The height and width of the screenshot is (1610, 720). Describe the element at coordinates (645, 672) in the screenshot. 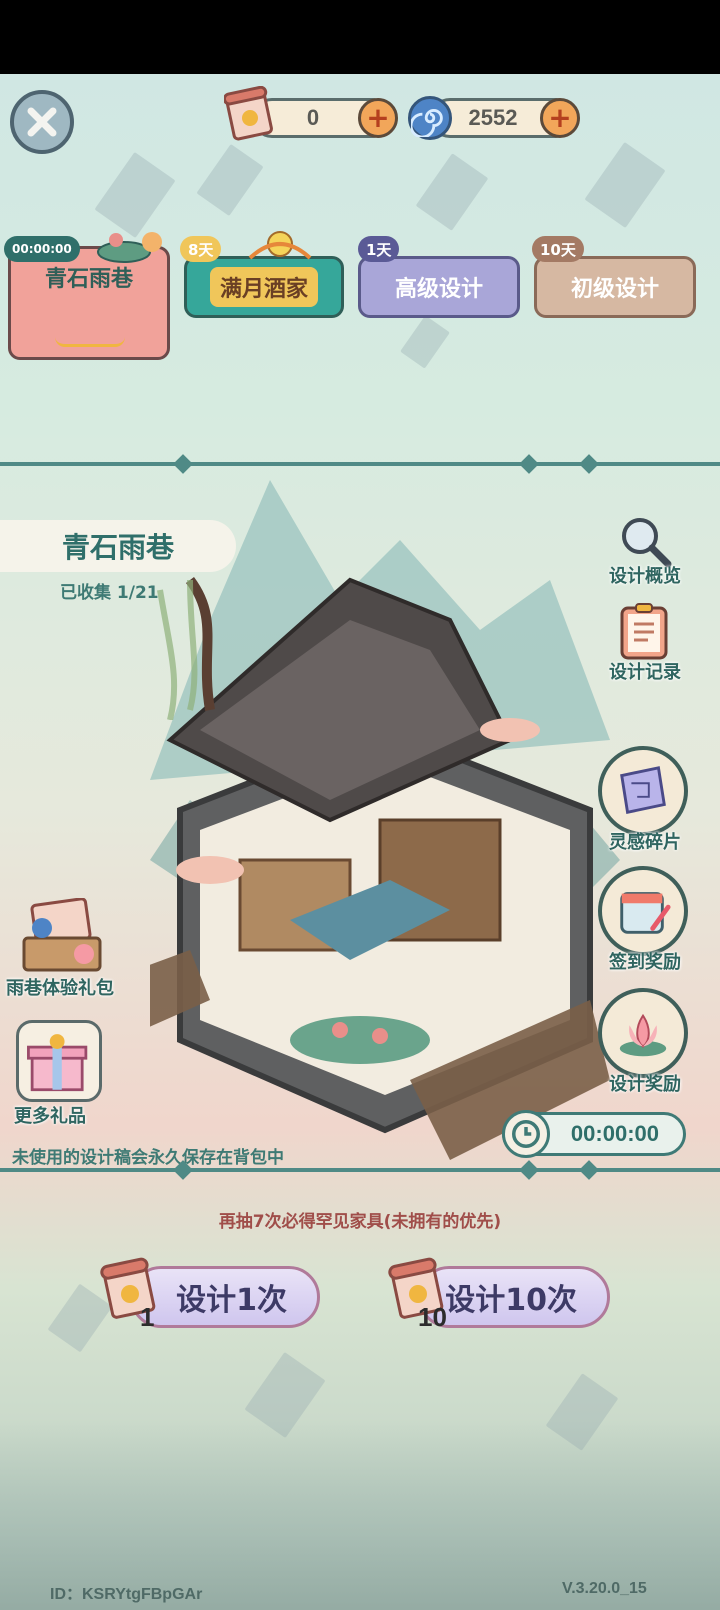

I see `design-records-label: 设计记录` at that location.